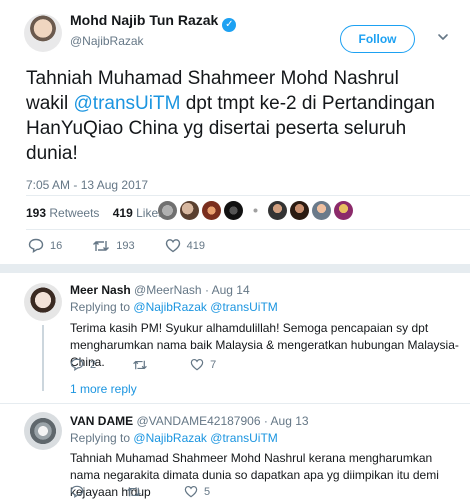  I want to click on like-action: 5, so click(197, 491).